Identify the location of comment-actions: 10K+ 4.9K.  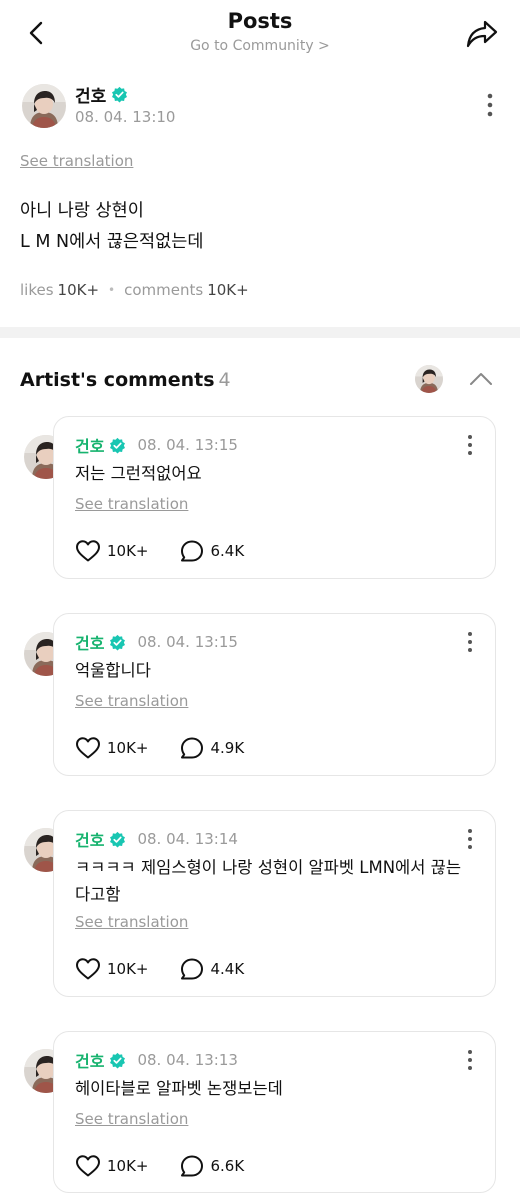
(159, 748).